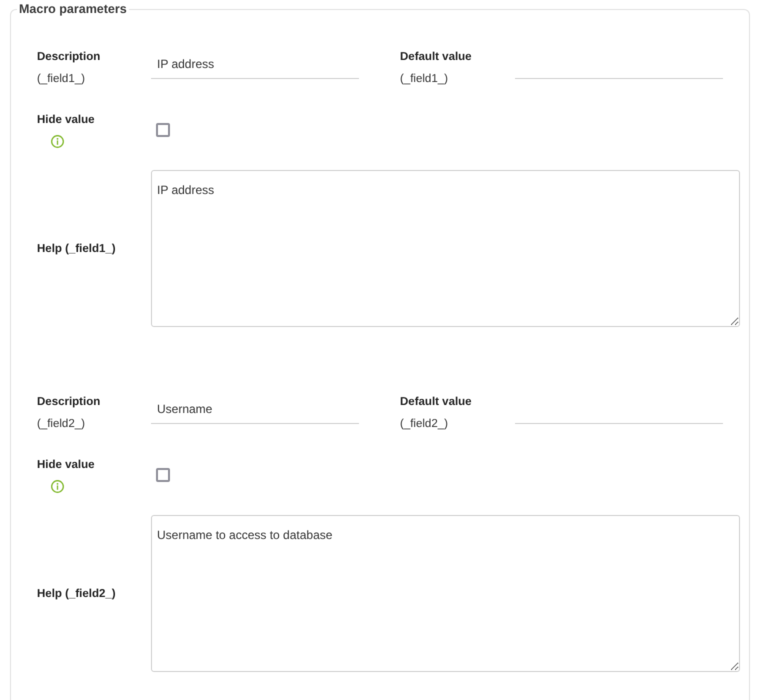 The height and width of the screenshot is (700, 760). I want to click on description-input: IP address, so click(255, 64).